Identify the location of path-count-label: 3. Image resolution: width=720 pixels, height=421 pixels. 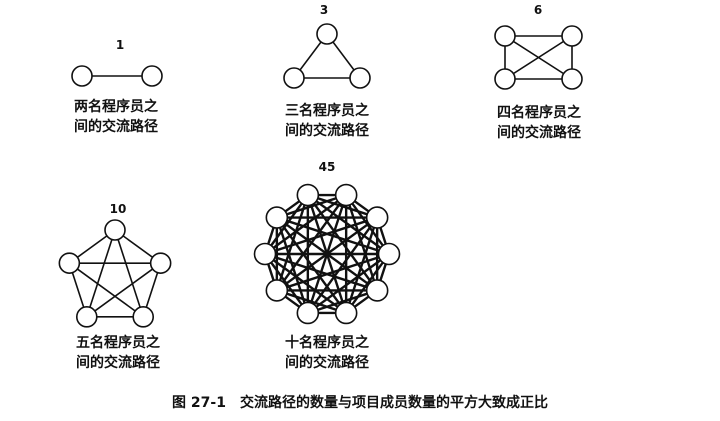
(324, 10).